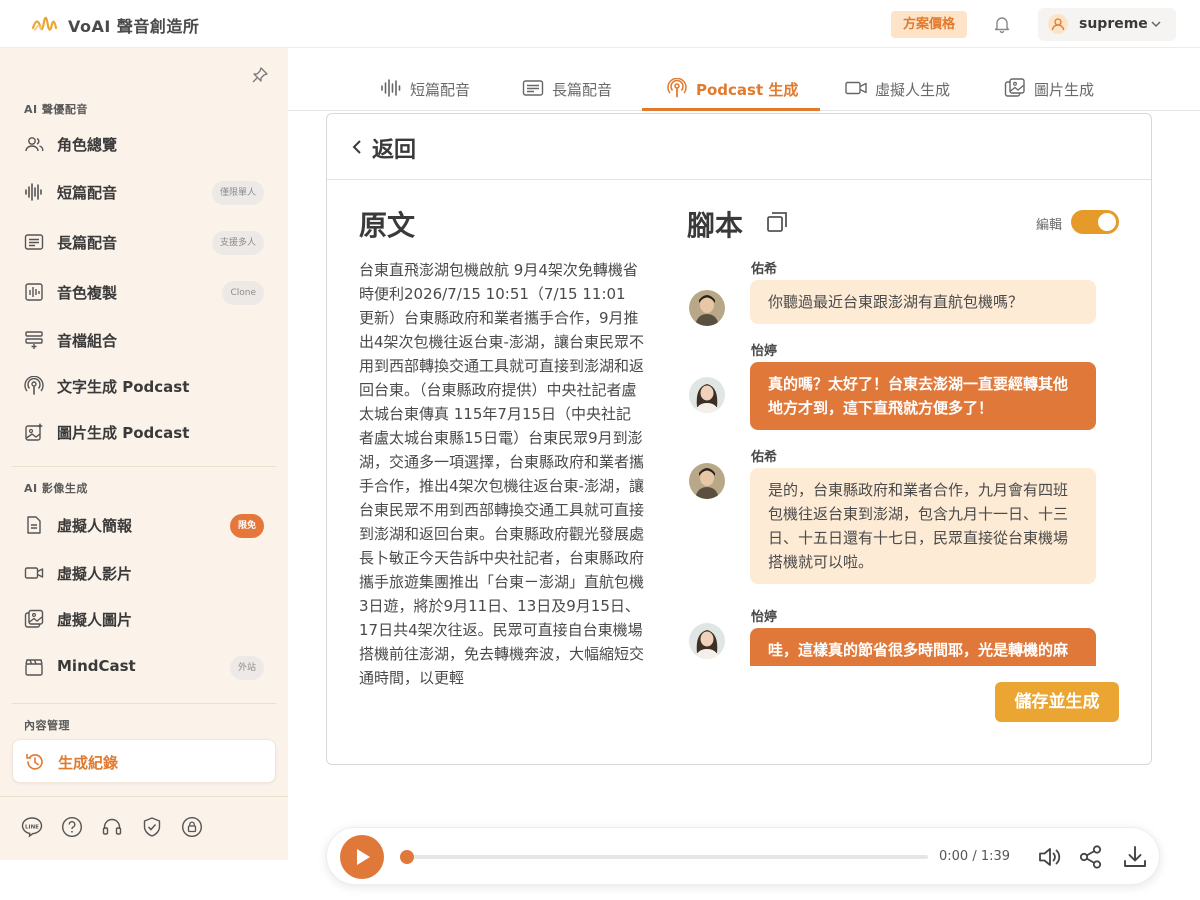 The height and width of the screenshot is (900, 1200). What do you see at coordinates (747, 90) in the screenshot?
I see `tab-label: Podcast 生成` at bounding box center [747, 90].